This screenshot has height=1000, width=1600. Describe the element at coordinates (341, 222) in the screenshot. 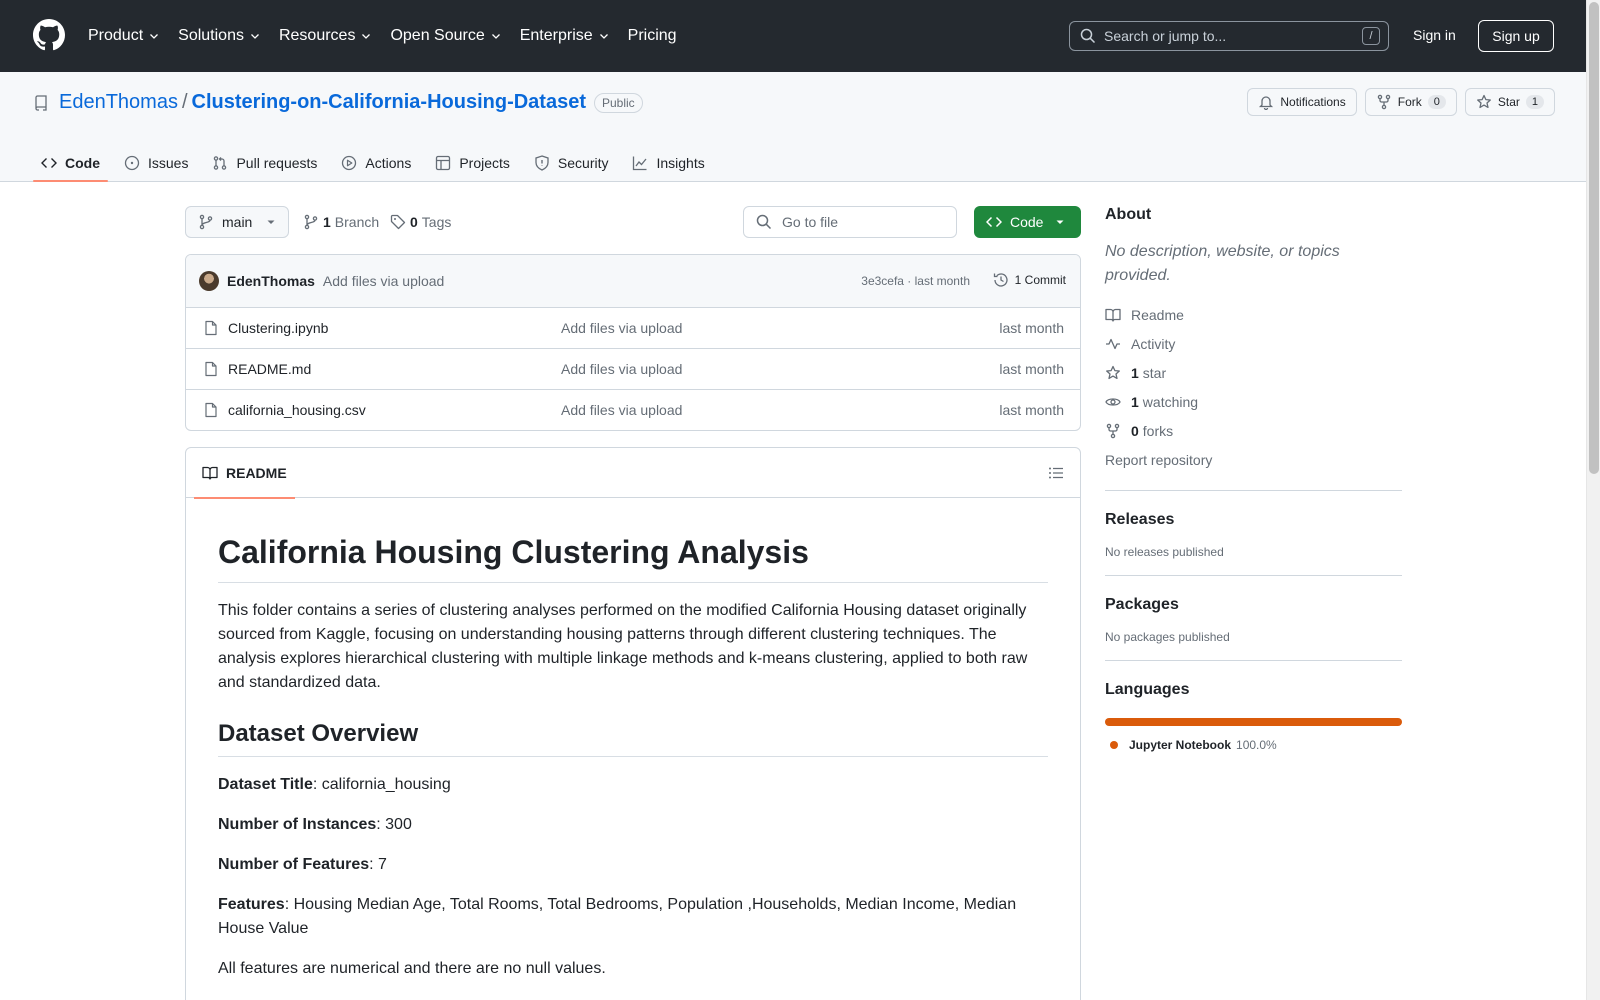

I see `branches-link: 1 Branch` at that location.